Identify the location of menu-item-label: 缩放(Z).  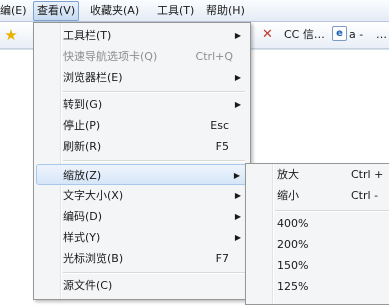
(82, 175).